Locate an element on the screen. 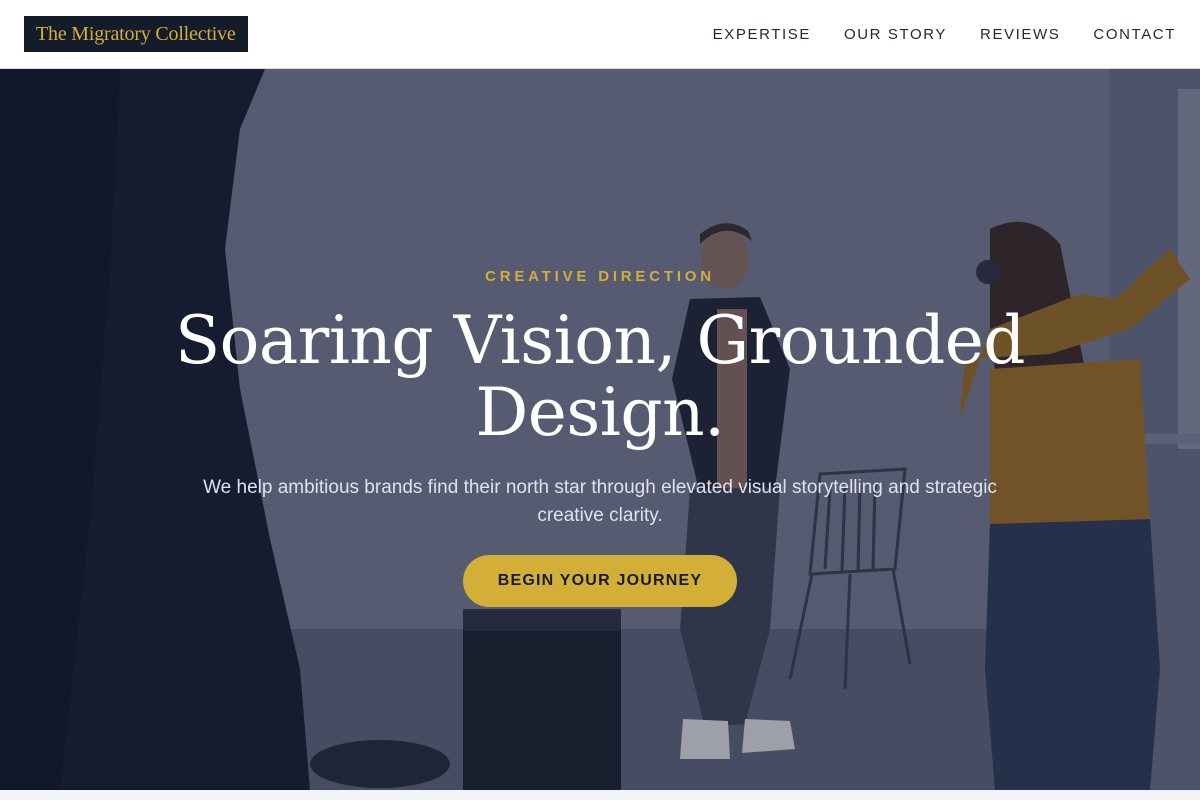  main-nav: EXPERTISE OUR STORY REVIEWS CONTACT is located at coordinates (944, 34).